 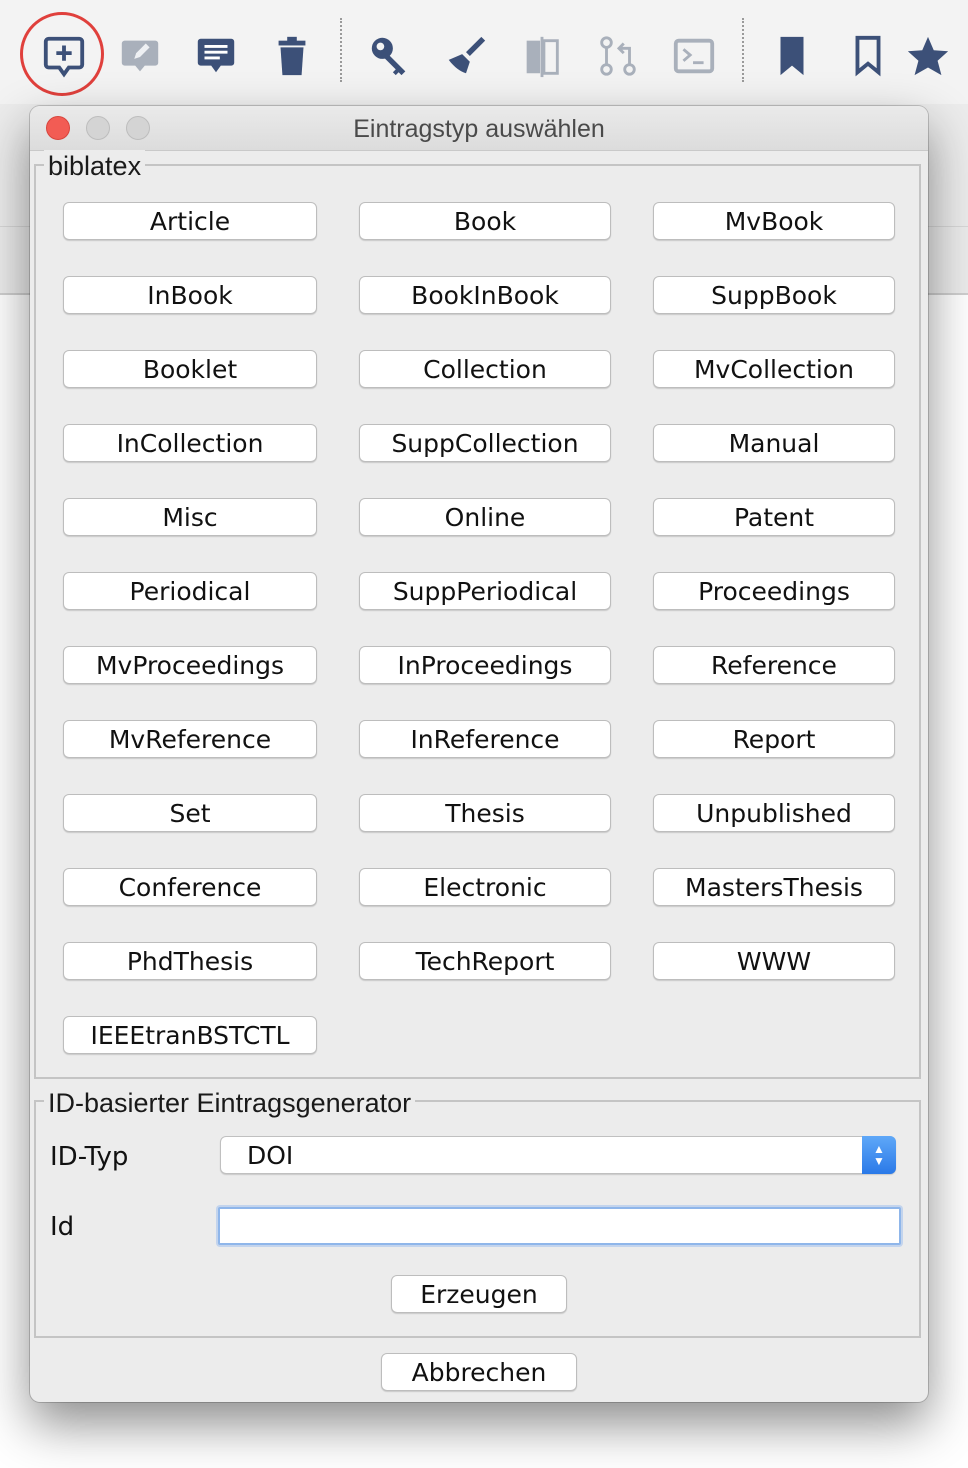 I want to click on new-entry-icon, so click(x=64, y=56).